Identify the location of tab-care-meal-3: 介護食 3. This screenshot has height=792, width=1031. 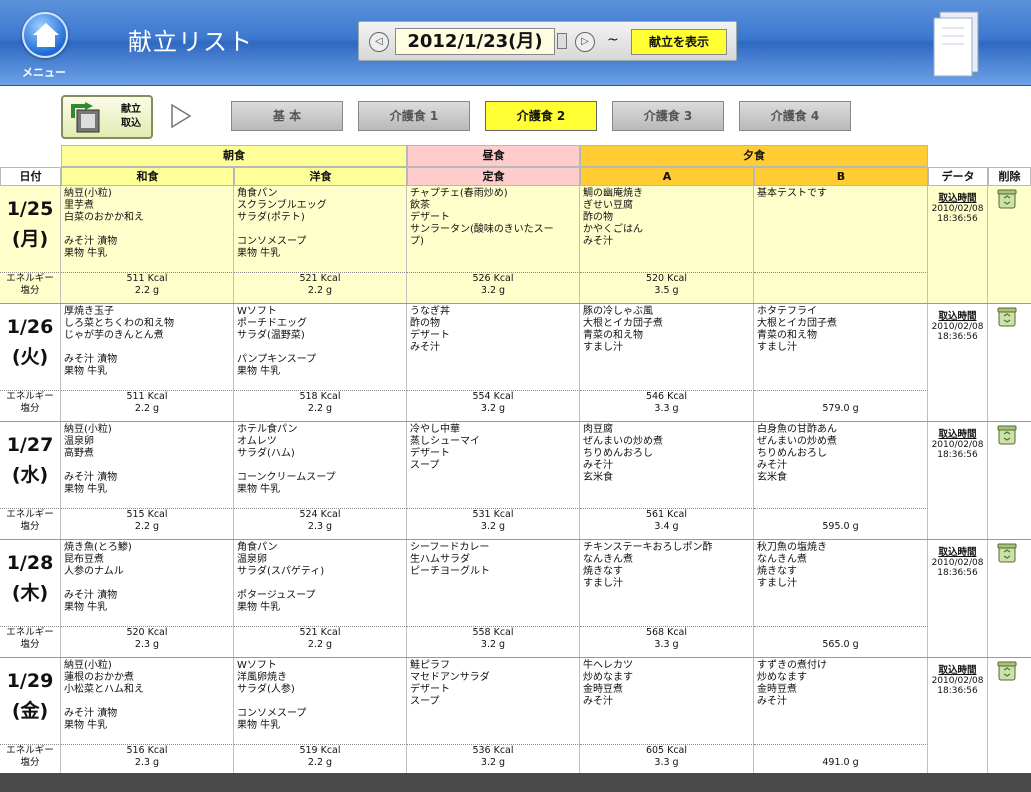
(668, 116).